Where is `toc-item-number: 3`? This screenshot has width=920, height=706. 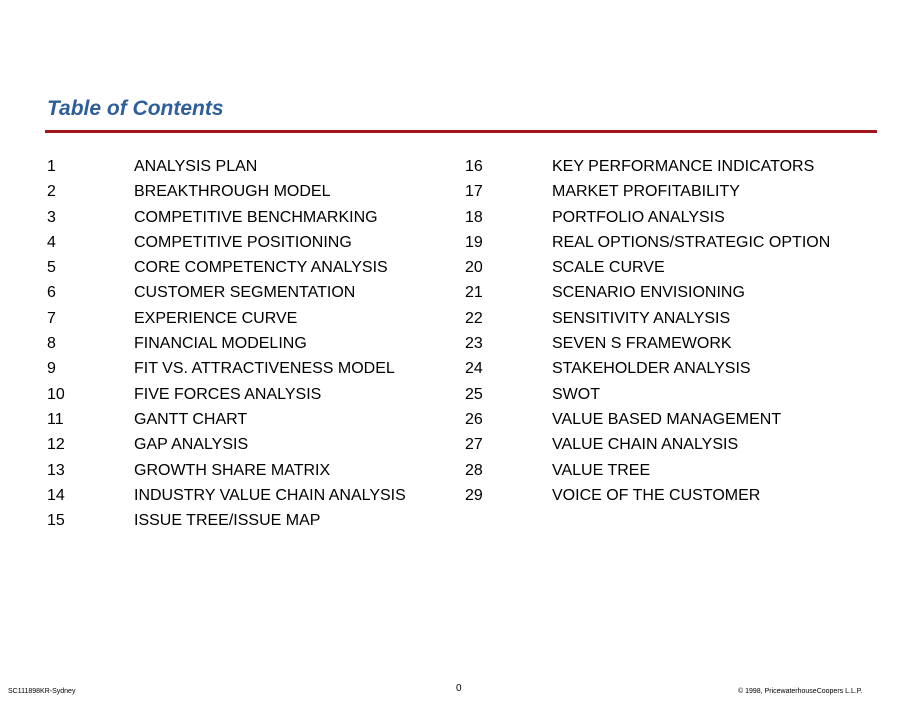
toc-item-number: 3 is located at coordinates (51, 217).